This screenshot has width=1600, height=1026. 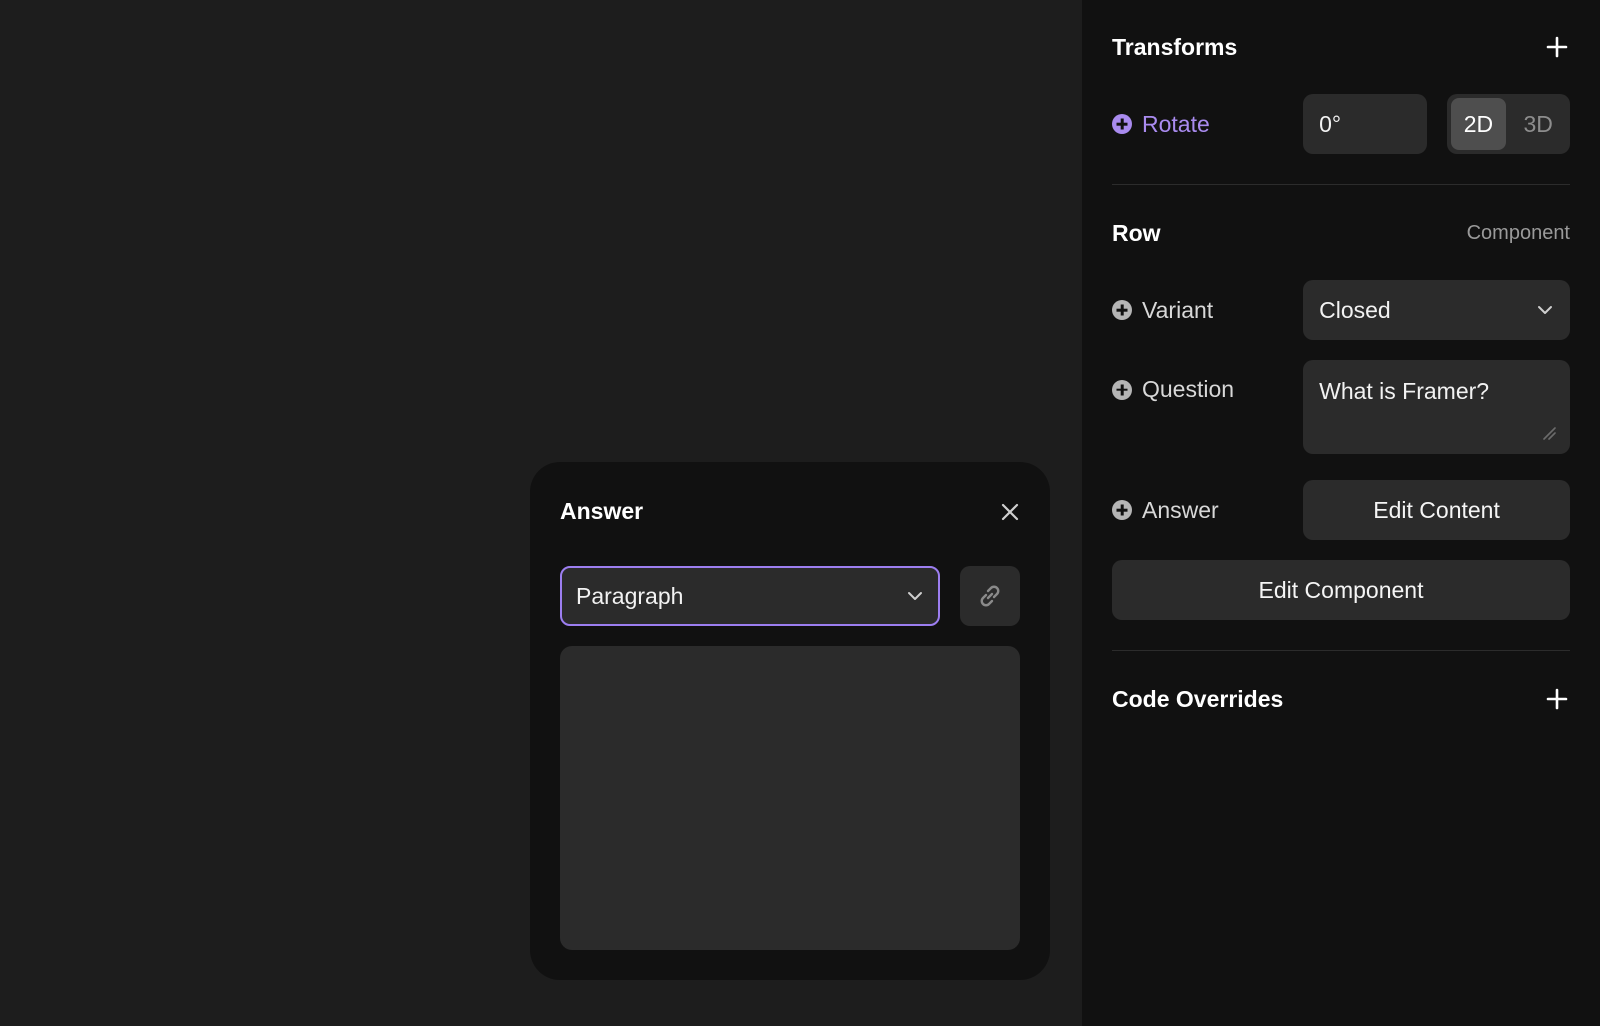 I want to click on mode-2d-option: 2D, so click(x=1478, y=124).